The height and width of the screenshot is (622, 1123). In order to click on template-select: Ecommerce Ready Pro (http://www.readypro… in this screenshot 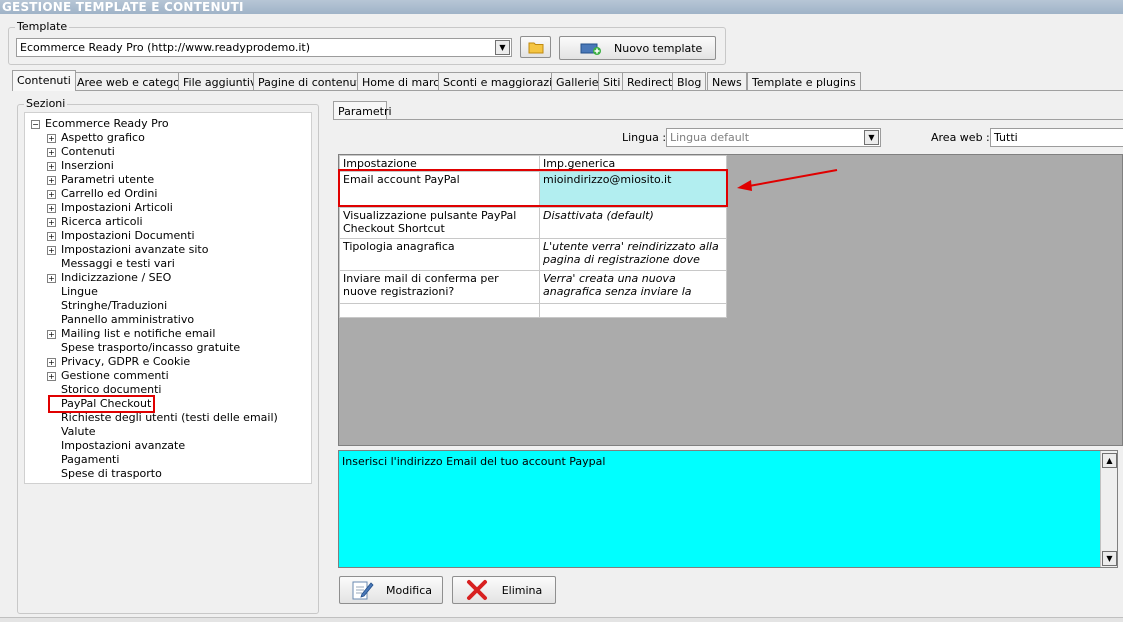, I will do `click(264, 47)`.